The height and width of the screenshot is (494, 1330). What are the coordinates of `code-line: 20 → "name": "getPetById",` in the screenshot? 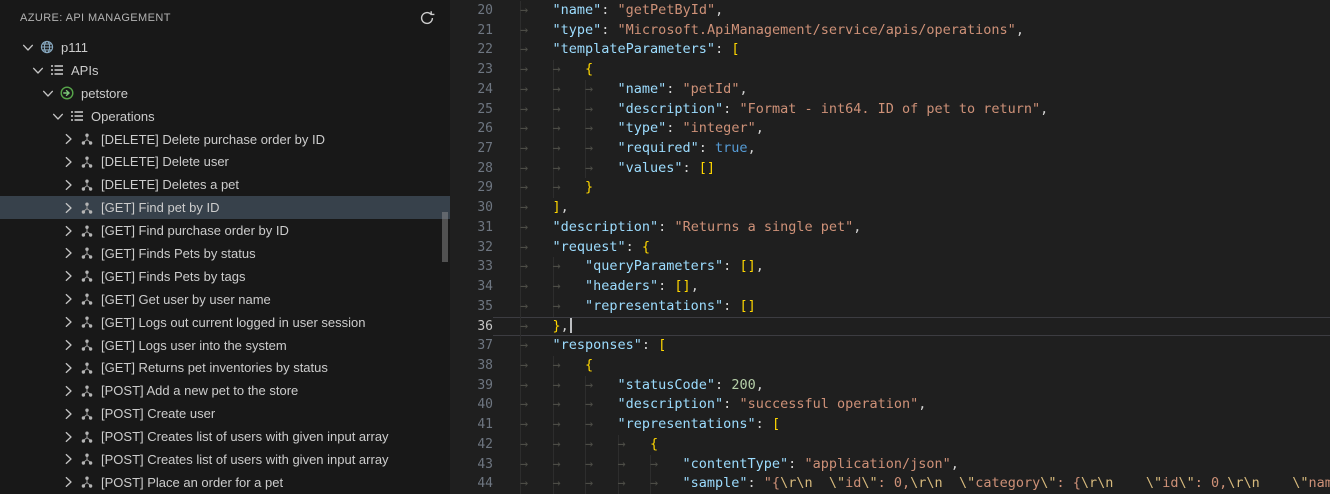 It's located at (890, 11).